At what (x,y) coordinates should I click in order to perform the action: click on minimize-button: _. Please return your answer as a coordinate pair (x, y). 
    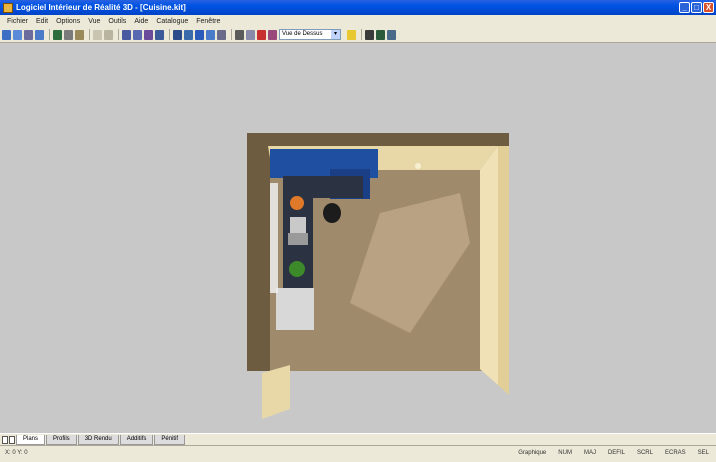
    Looking at the image, I should click on (684, 7).